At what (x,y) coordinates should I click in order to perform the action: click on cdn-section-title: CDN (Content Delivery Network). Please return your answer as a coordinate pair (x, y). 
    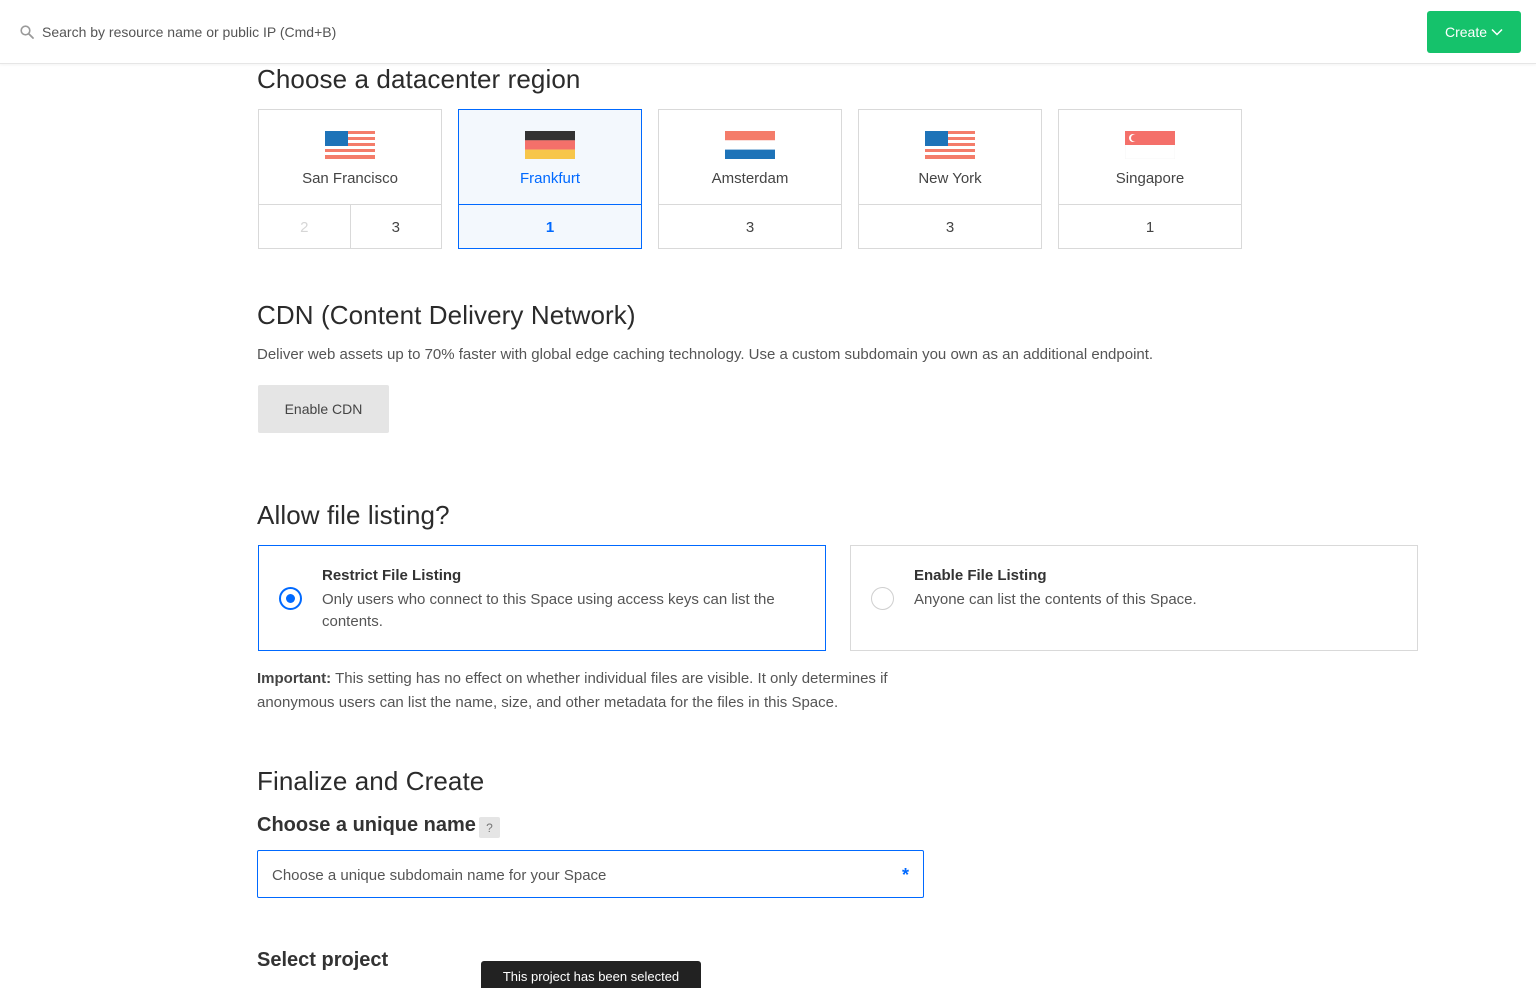
    Looking at the image, I should click on (446, 315).